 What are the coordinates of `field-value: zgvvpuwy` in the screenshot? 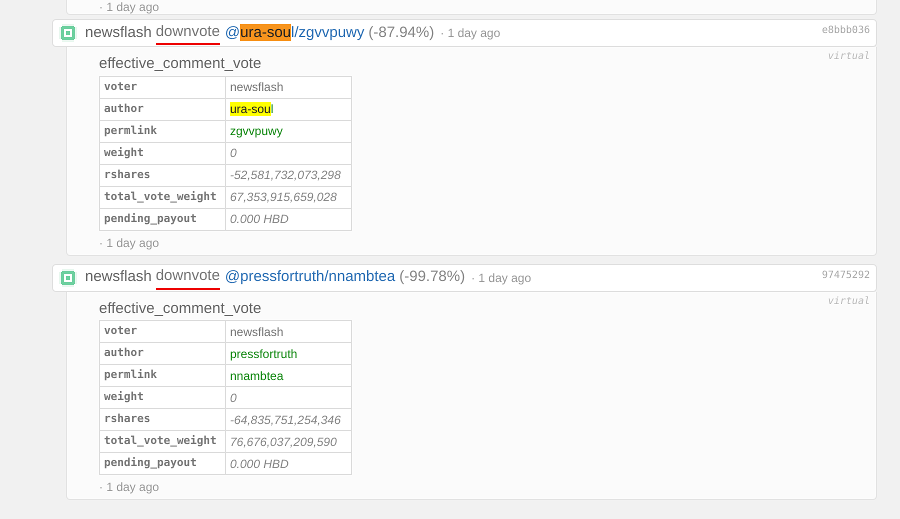 It's located at (289, 131).